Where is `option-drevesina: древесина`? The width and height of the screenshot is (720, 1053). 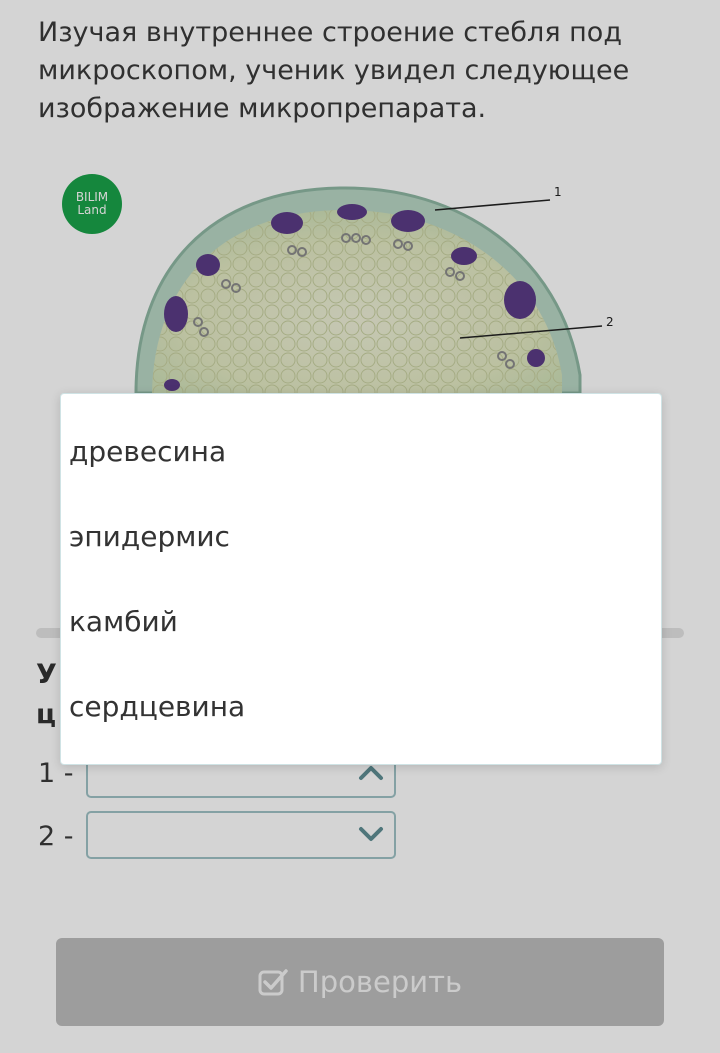
option-drevesina: древесина is located at coordinates (147, 452).